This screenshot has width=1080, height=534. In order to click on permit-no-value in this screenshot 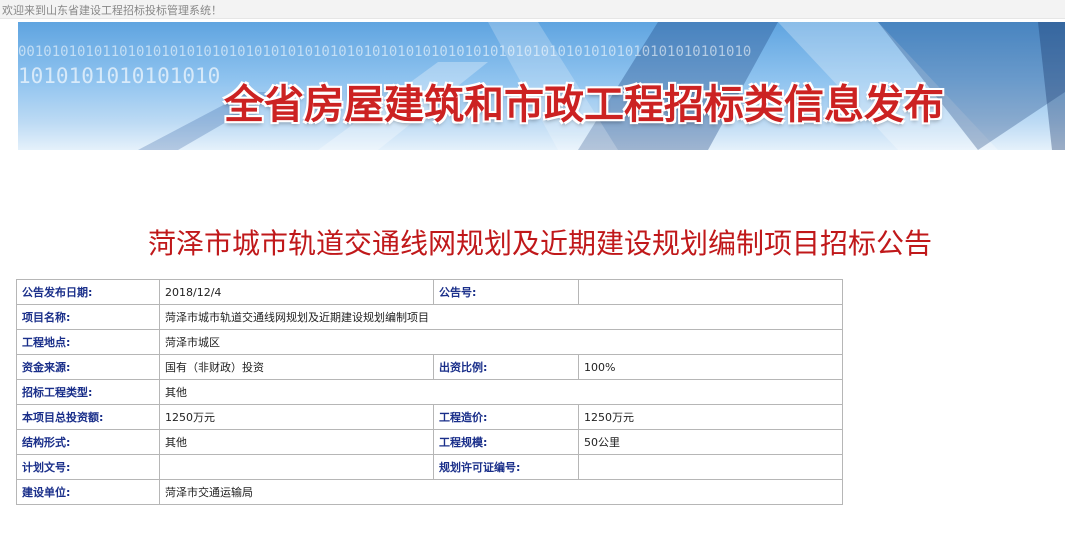, I will do `click(710, 467)`.